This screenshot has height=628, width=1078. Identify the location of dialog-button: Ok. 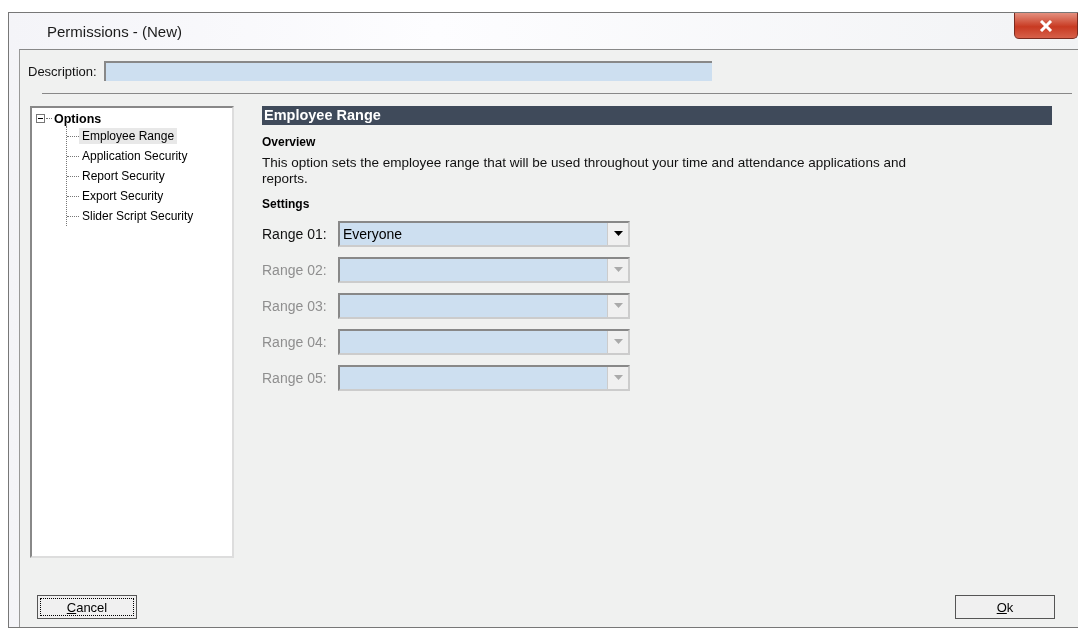
(1005, 607).